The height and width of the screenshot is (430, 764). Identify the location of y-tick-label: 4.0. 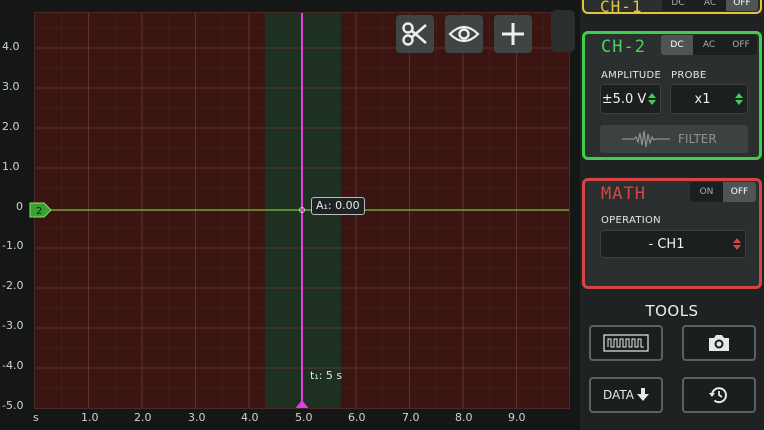
(11, 46).